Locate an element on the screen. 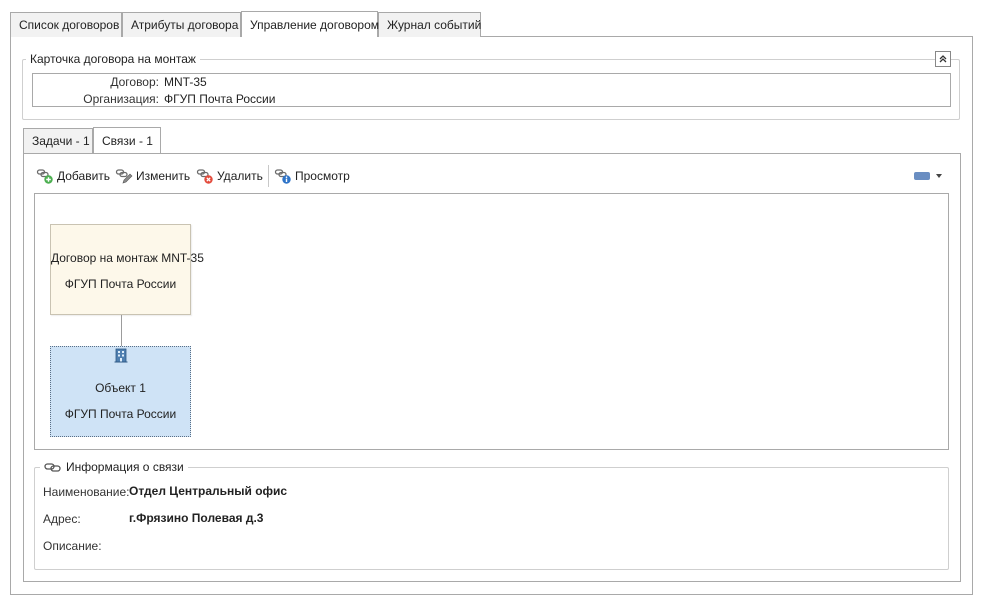 Image resolution: width=983 pixels, height=604 pixels. link-name-label: Наименование: is located at coordinates (86, 492).